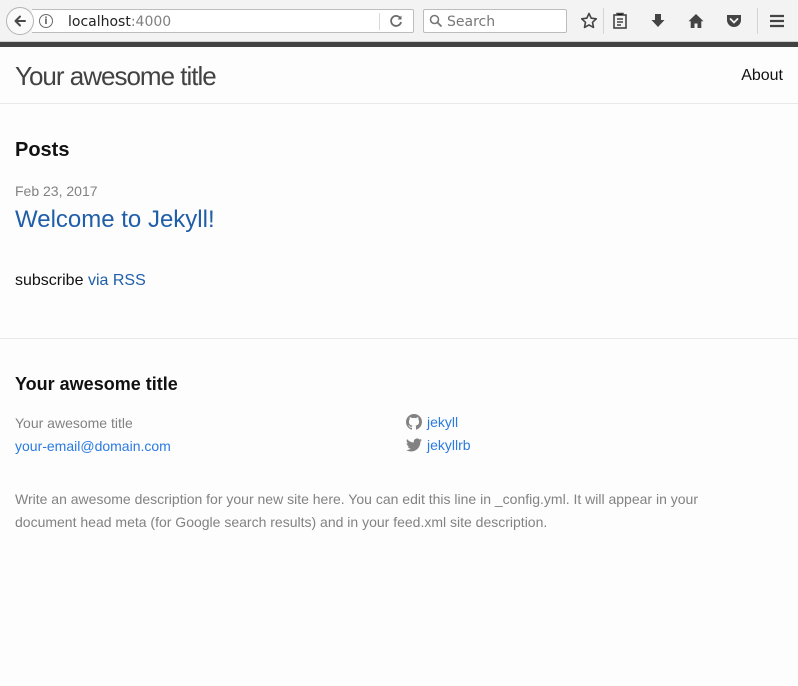  I want to click on post-date: Feb 23, 2017, so click(56, 191).